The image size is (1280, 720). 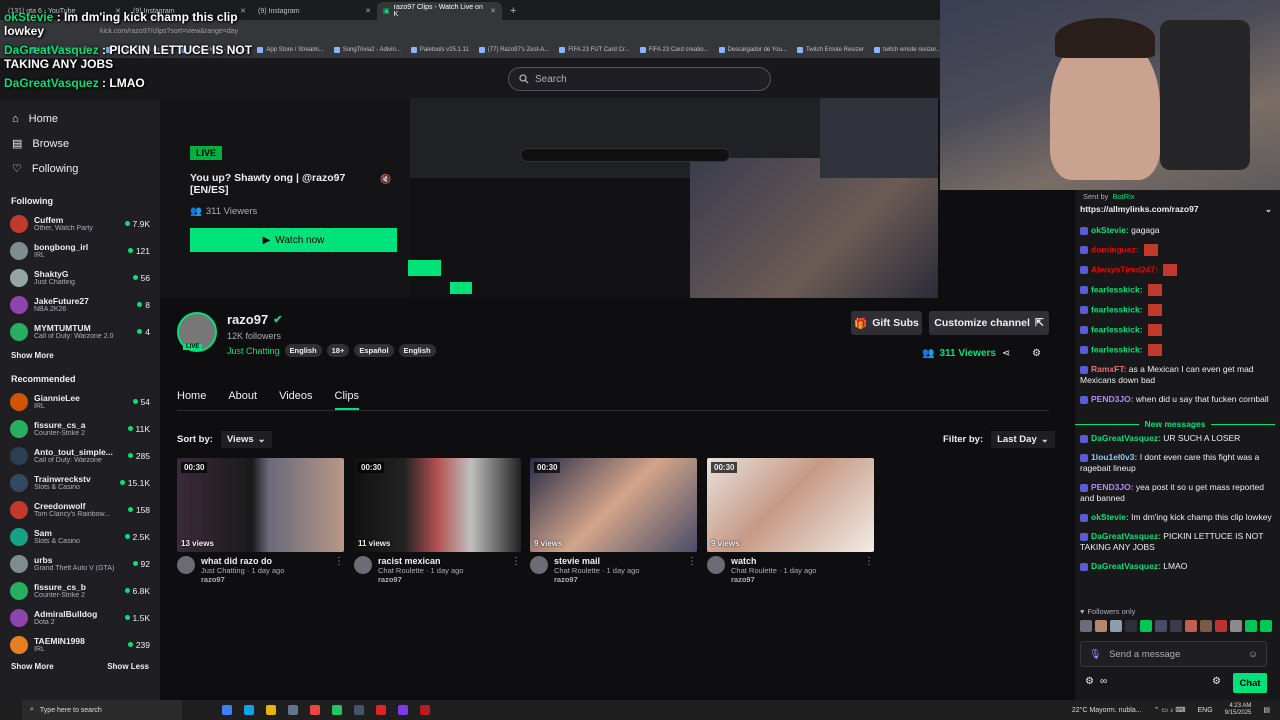 What do you see at coordinates (80, 428) in the screenshot?
I see `sidebar-channel: fissure_cs_a Counter-Strike 2 11K` at bounding box center [80, 428].